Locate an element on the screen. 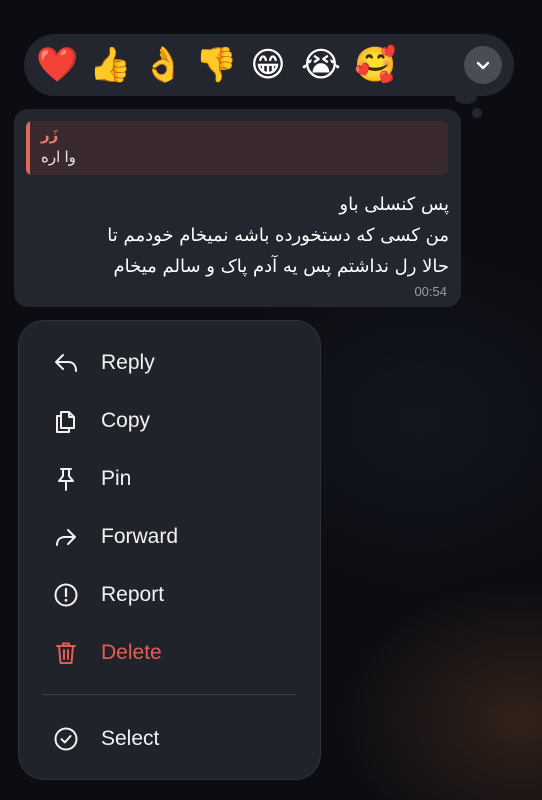  menu-item-label: Forward is located at coordinates (140, 536).